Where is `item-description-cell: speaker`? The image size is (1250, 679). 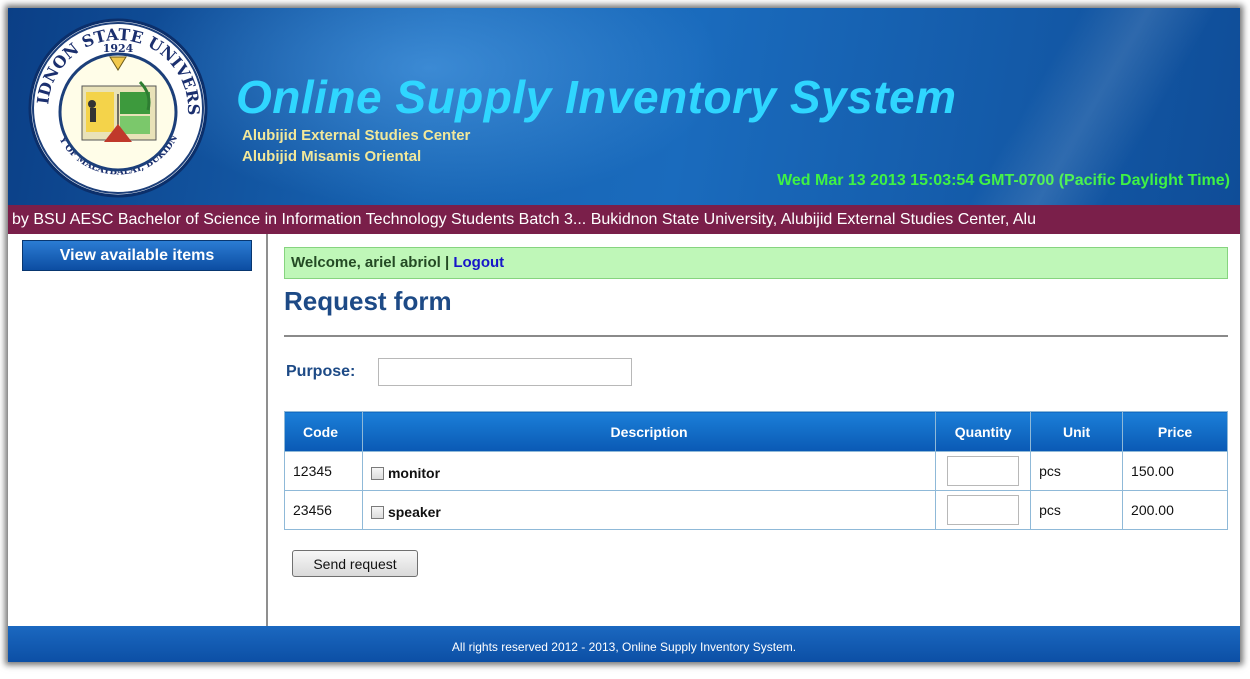
item-description-cell: speaker is located at coordinates (649, 510).